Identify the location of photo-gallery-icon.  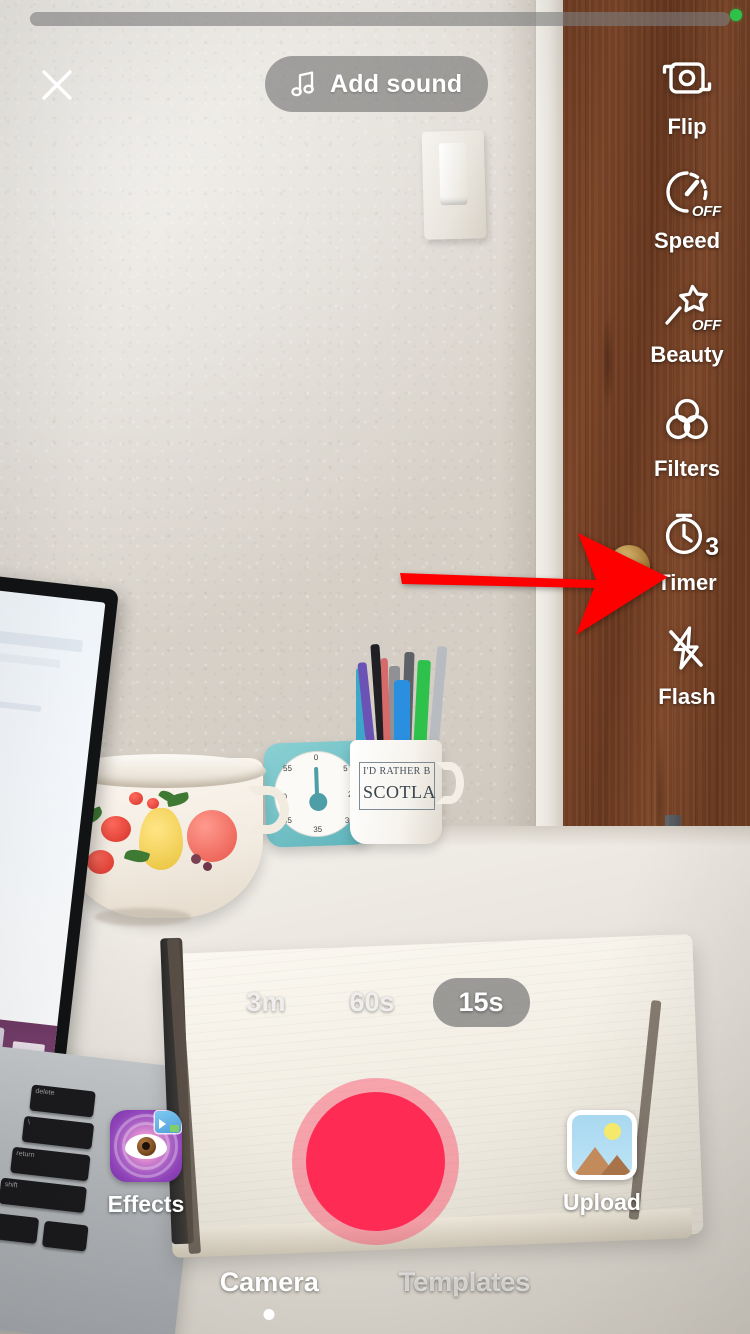
(602, 1145).